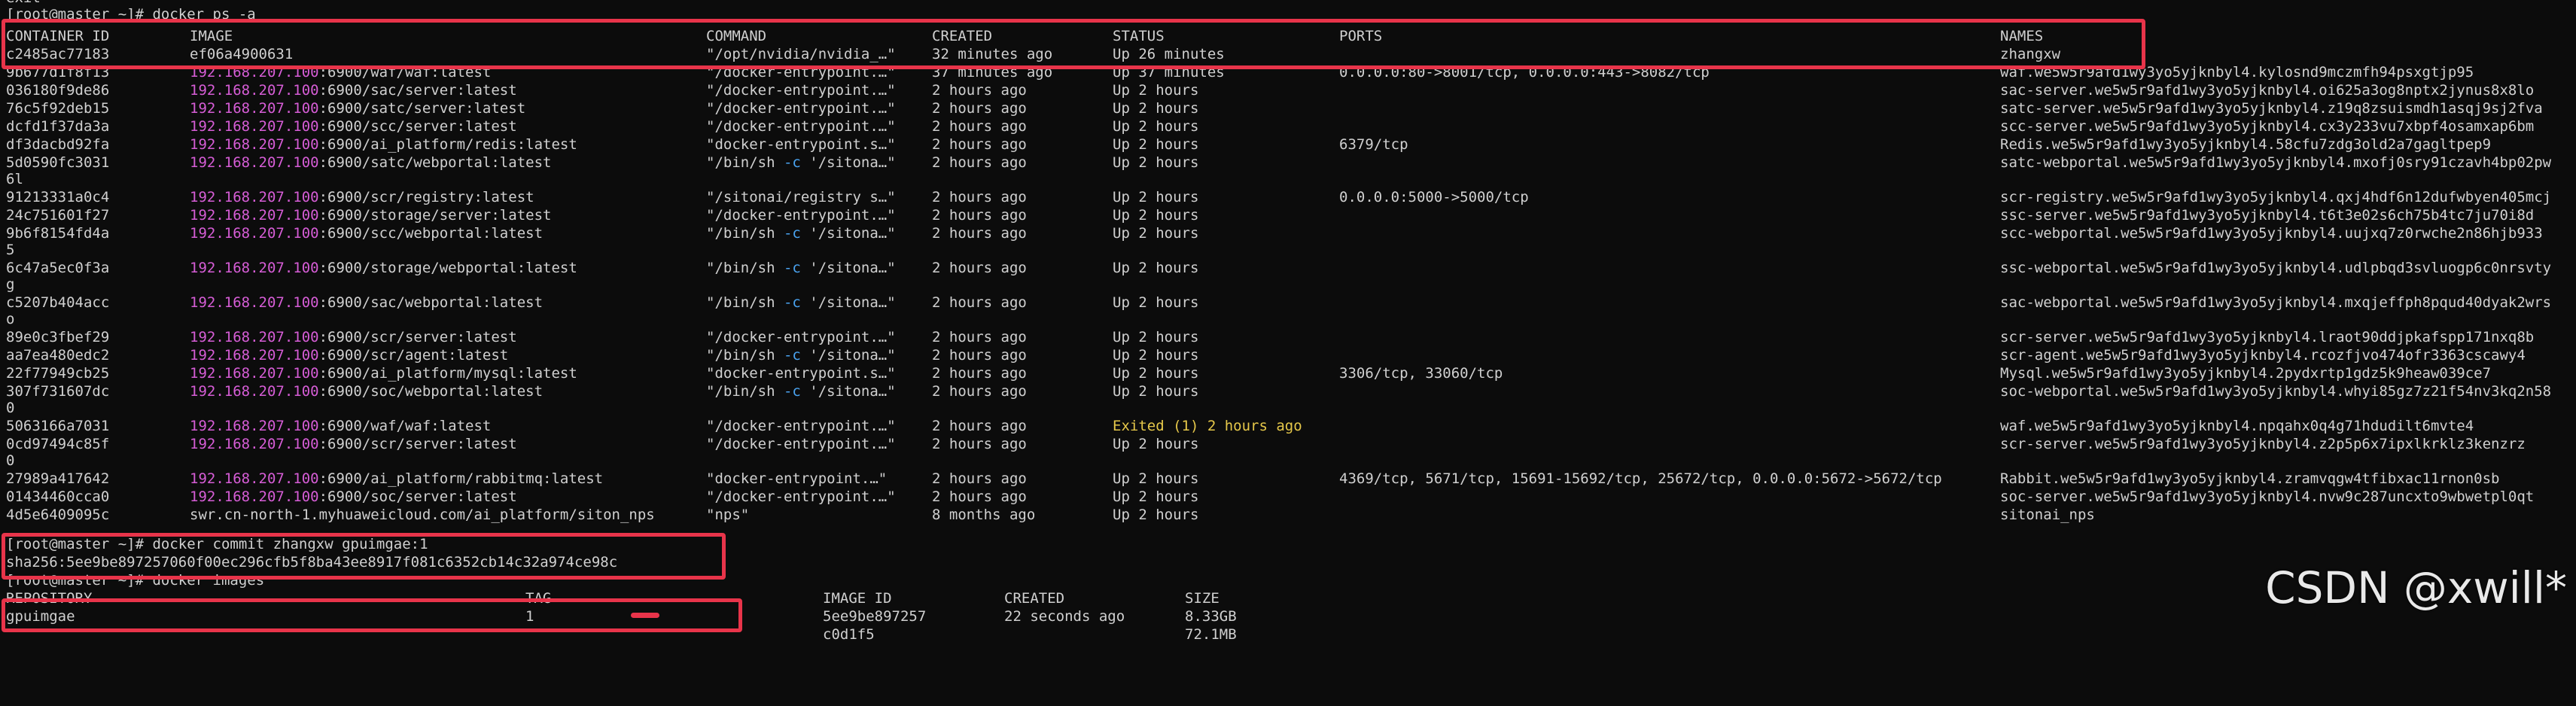 The height and width of the screenshot is (706, 2576). Describe the element at coordinates (58, 233) in the screenshot. I see `container-id: 9b6f8154fd4a` at that location.